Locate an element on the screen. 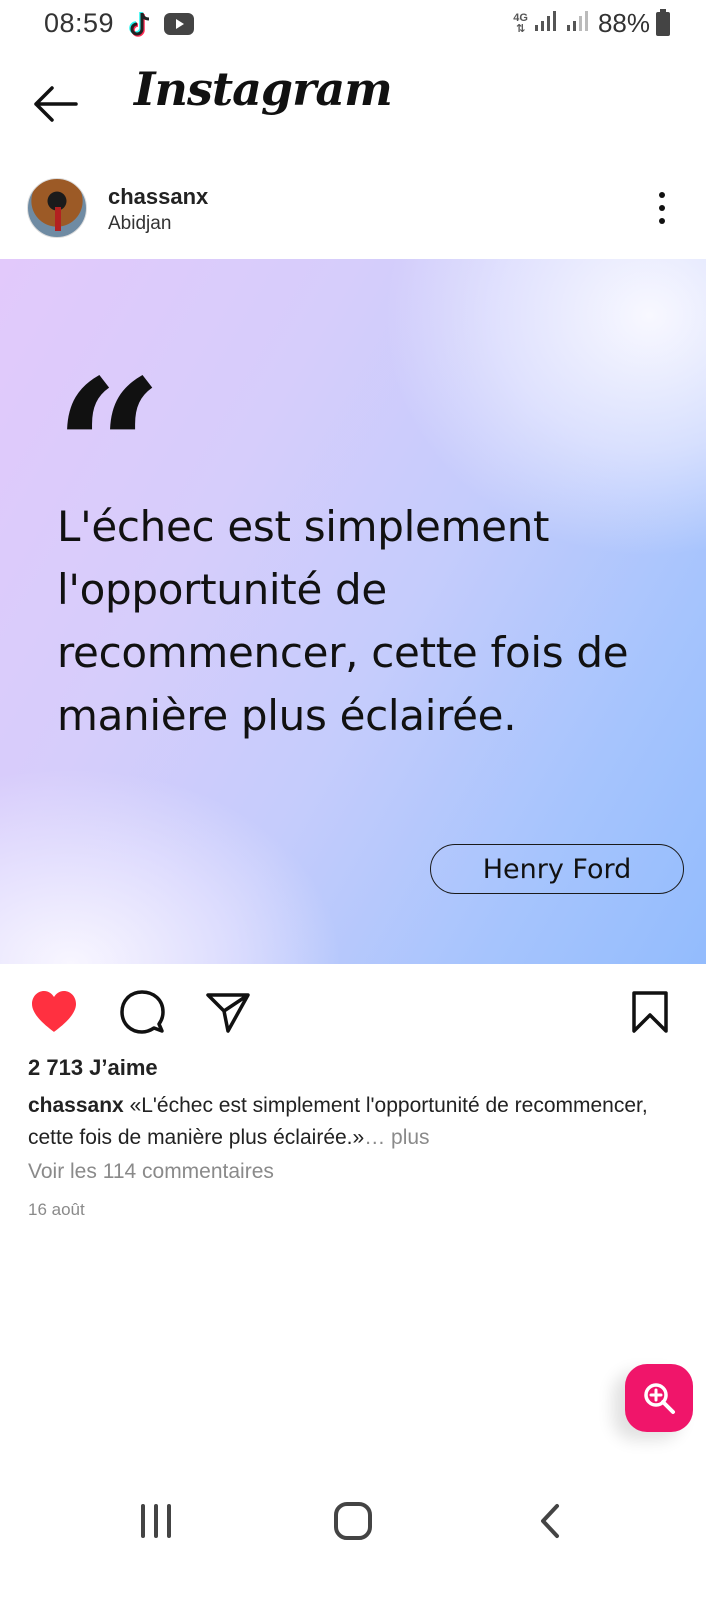 The height and width of the screenshot is (1600, 720). system-back-button is located at coordinates (550, 1521).